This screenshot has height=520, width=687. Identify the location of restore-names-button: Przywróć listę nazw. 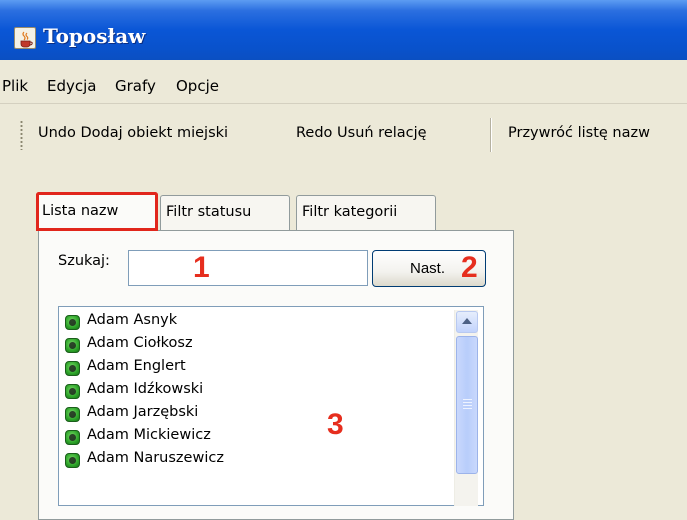
(579, 133).